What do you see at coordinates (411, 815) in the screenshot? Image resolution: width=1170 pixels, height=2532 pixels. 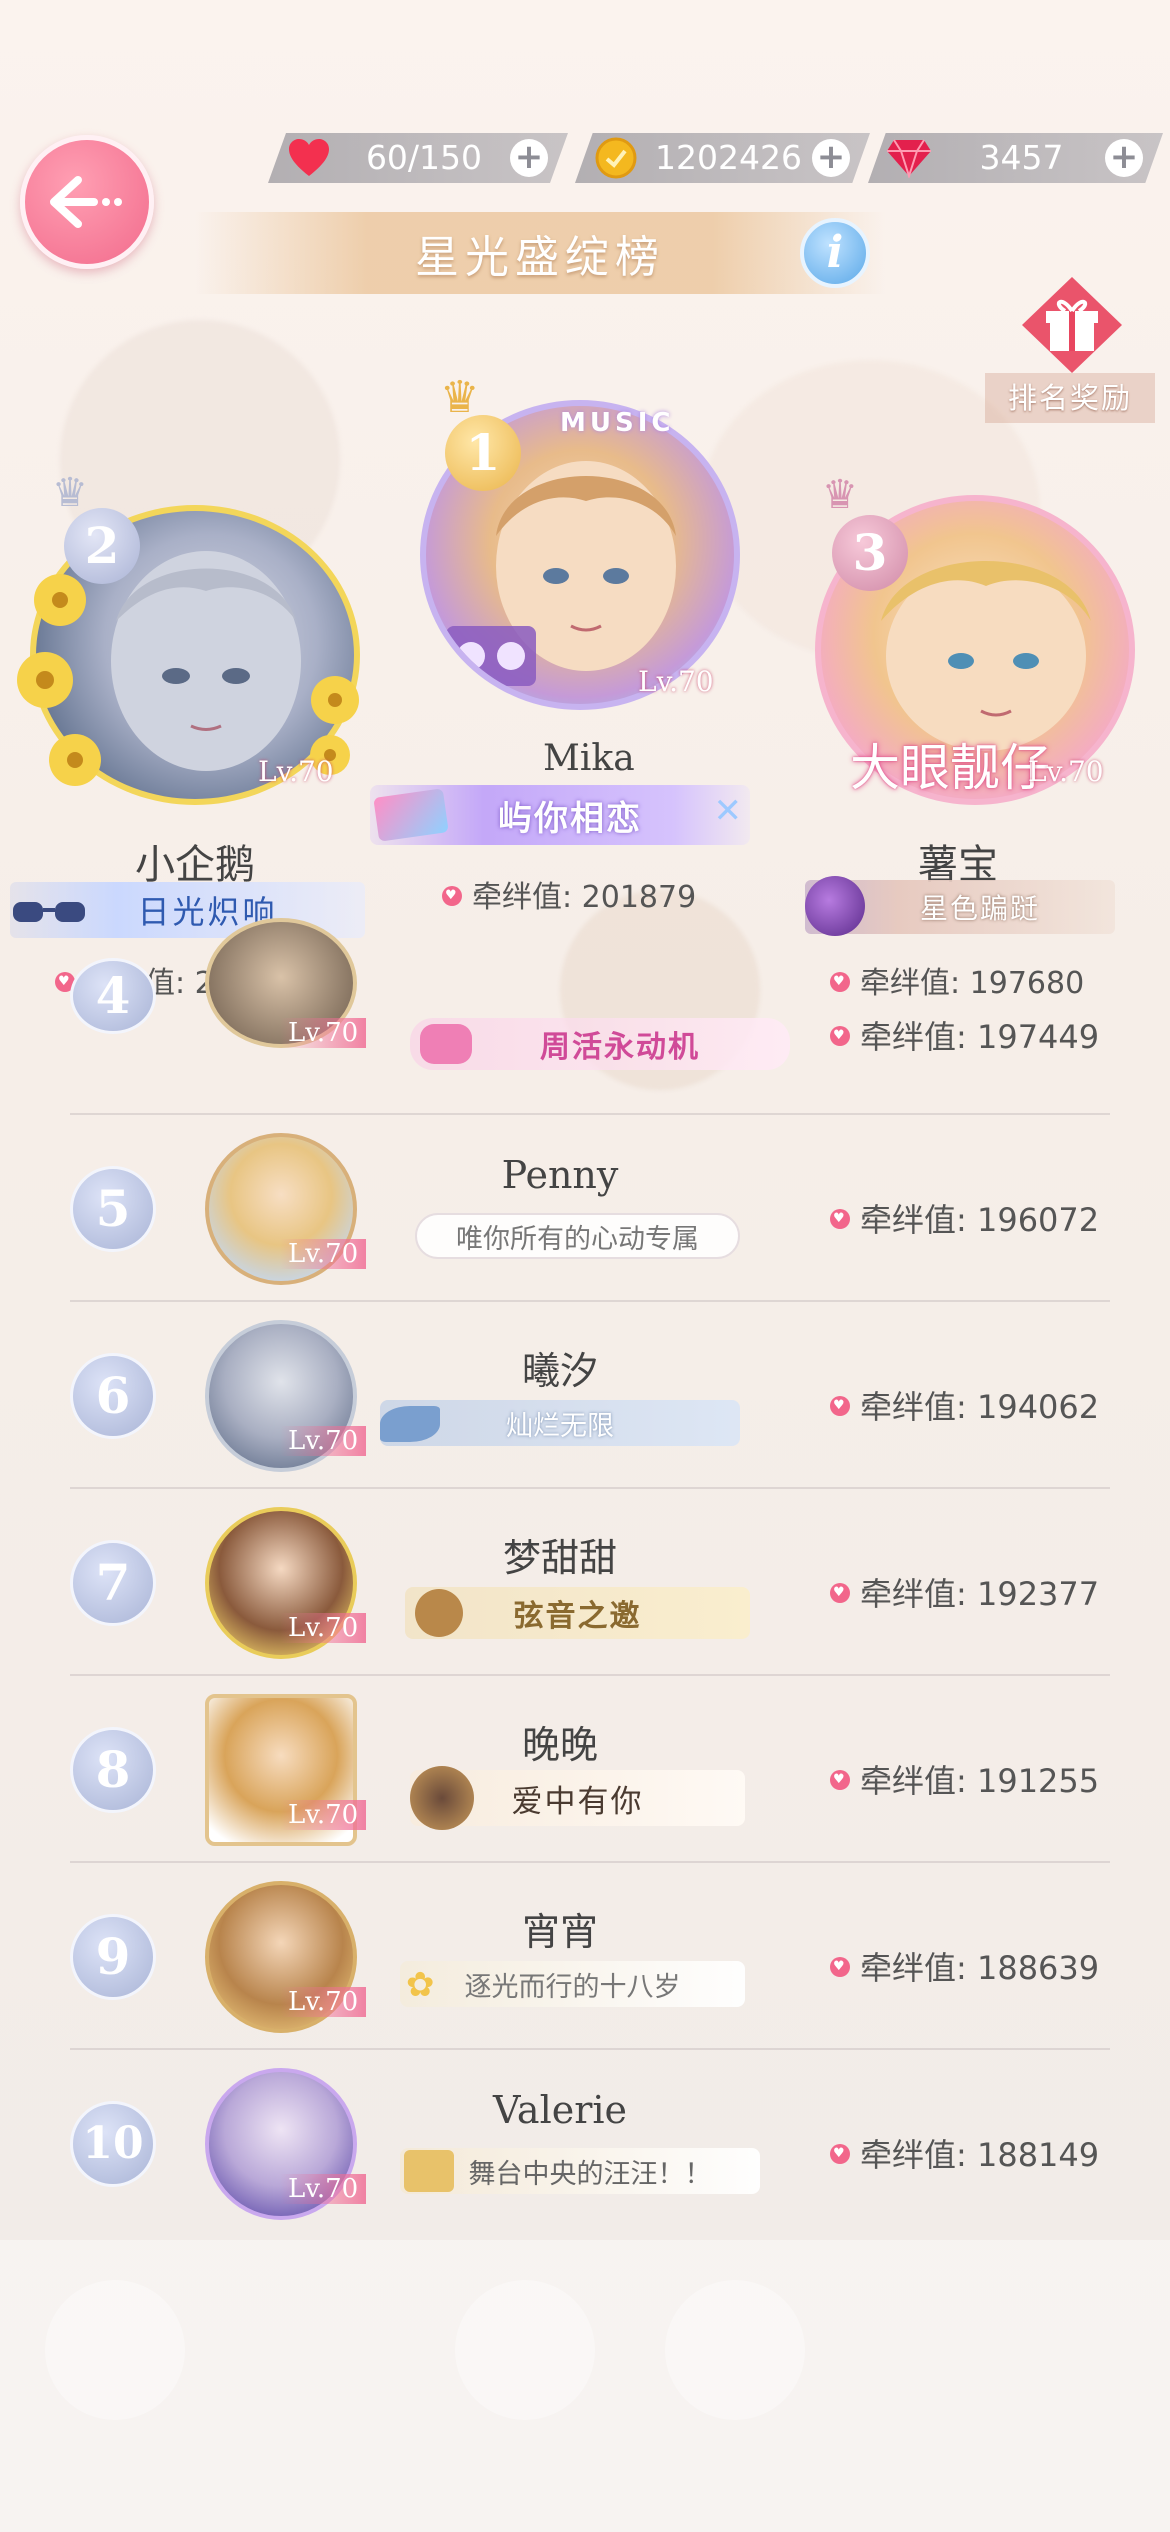 I see `festival-icon` at bounding box center [411, 815].